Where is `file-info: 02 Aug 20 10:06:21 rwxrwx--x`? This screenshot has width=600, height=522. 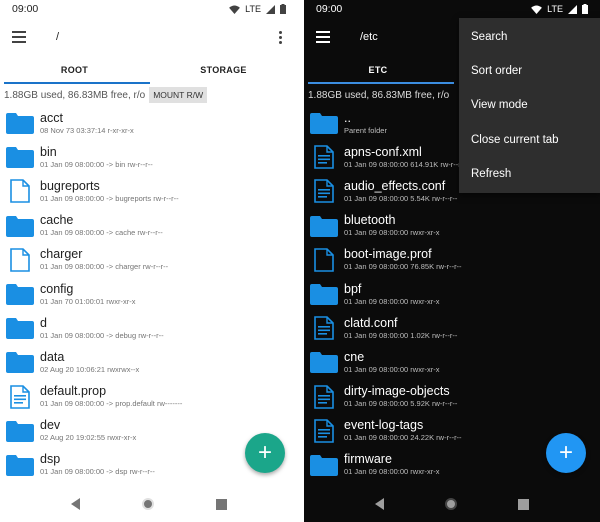
file-info: 02 Aug 20 10:06:21 rwxrwx--x is located at coordinates (90, 369).